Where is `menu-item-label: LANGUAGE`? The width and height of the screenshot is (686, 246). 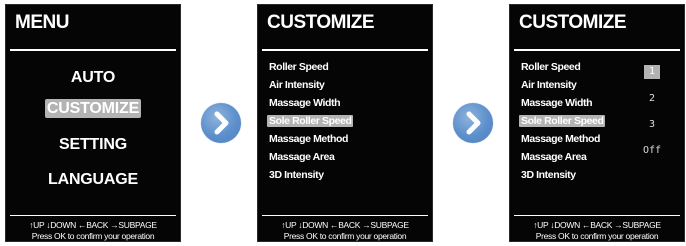
menu-item-label: LANGUAGE is located at coordinates (93, 179).